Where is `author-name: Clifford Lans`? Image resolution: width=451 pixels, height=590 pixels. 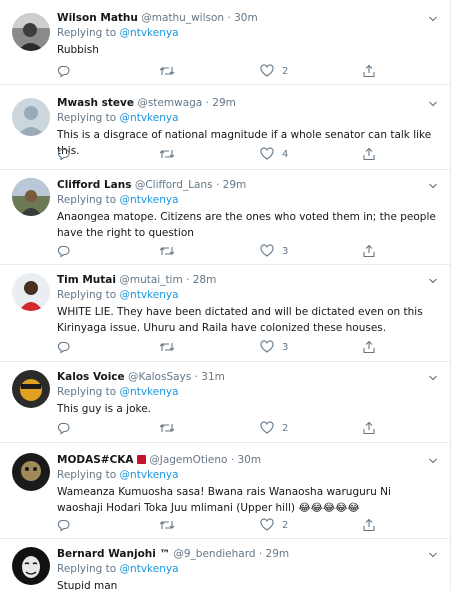
author-name: Clifford Lans is located at coordinates (94, 185).